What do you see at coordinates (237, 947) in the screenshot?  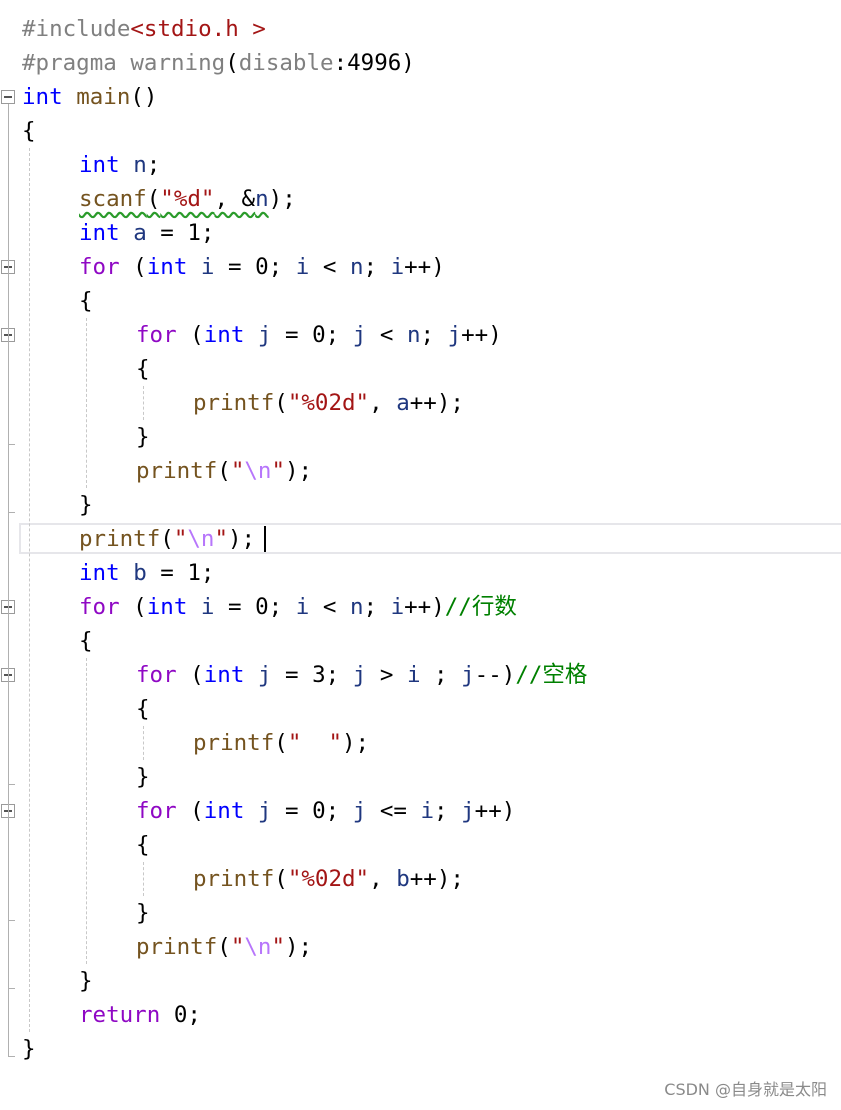 I see `code-token: "` at bounding box center [237, 947].